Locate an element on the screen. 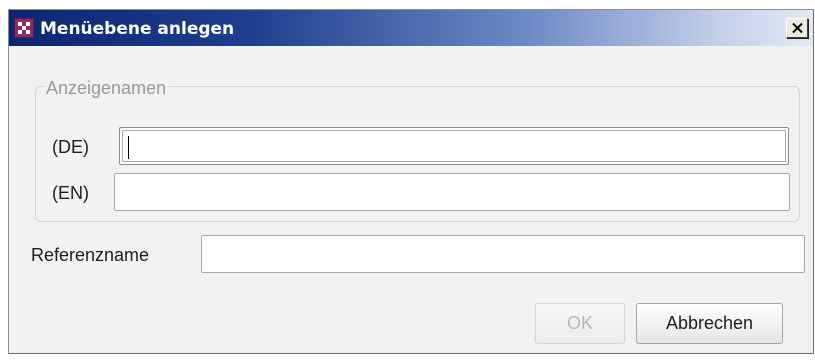 This screenshot has width=815, height=362. reference-name-label: Referenzname is located at coordinates (90, 255).